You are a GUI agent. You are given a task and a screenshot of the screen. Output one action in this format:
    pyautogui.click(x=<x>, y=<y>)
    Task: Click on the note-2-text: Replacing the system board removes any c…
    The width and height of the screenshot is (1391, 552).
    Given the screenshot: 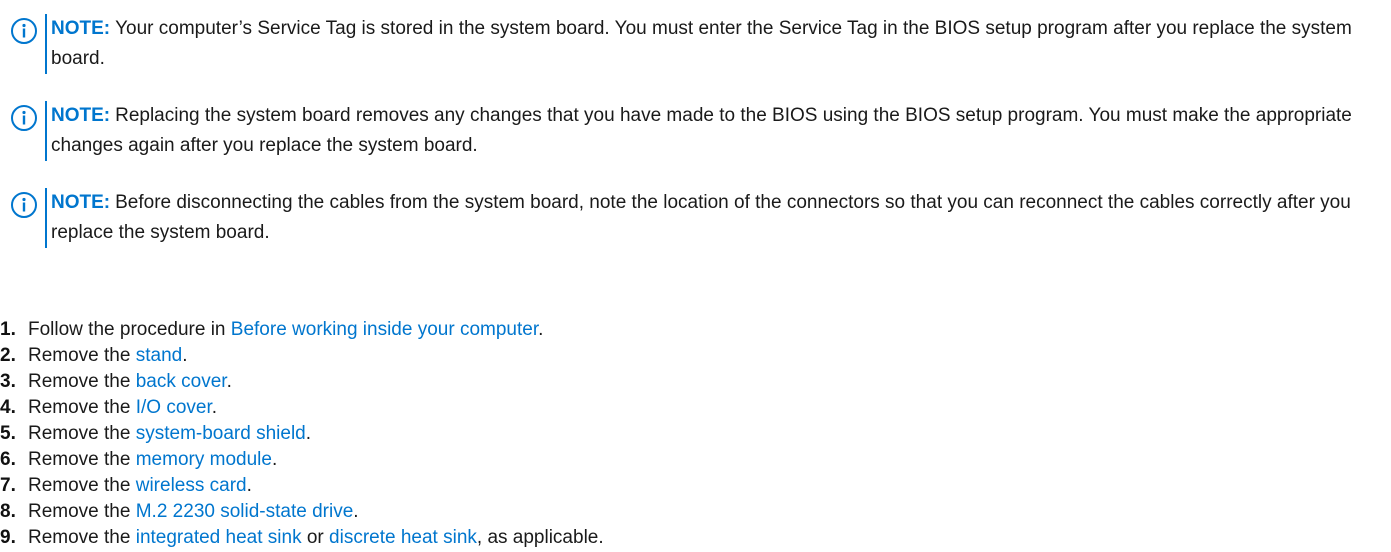 What is the action you would take?
    pyautogui.click(x=701, y=130)
    